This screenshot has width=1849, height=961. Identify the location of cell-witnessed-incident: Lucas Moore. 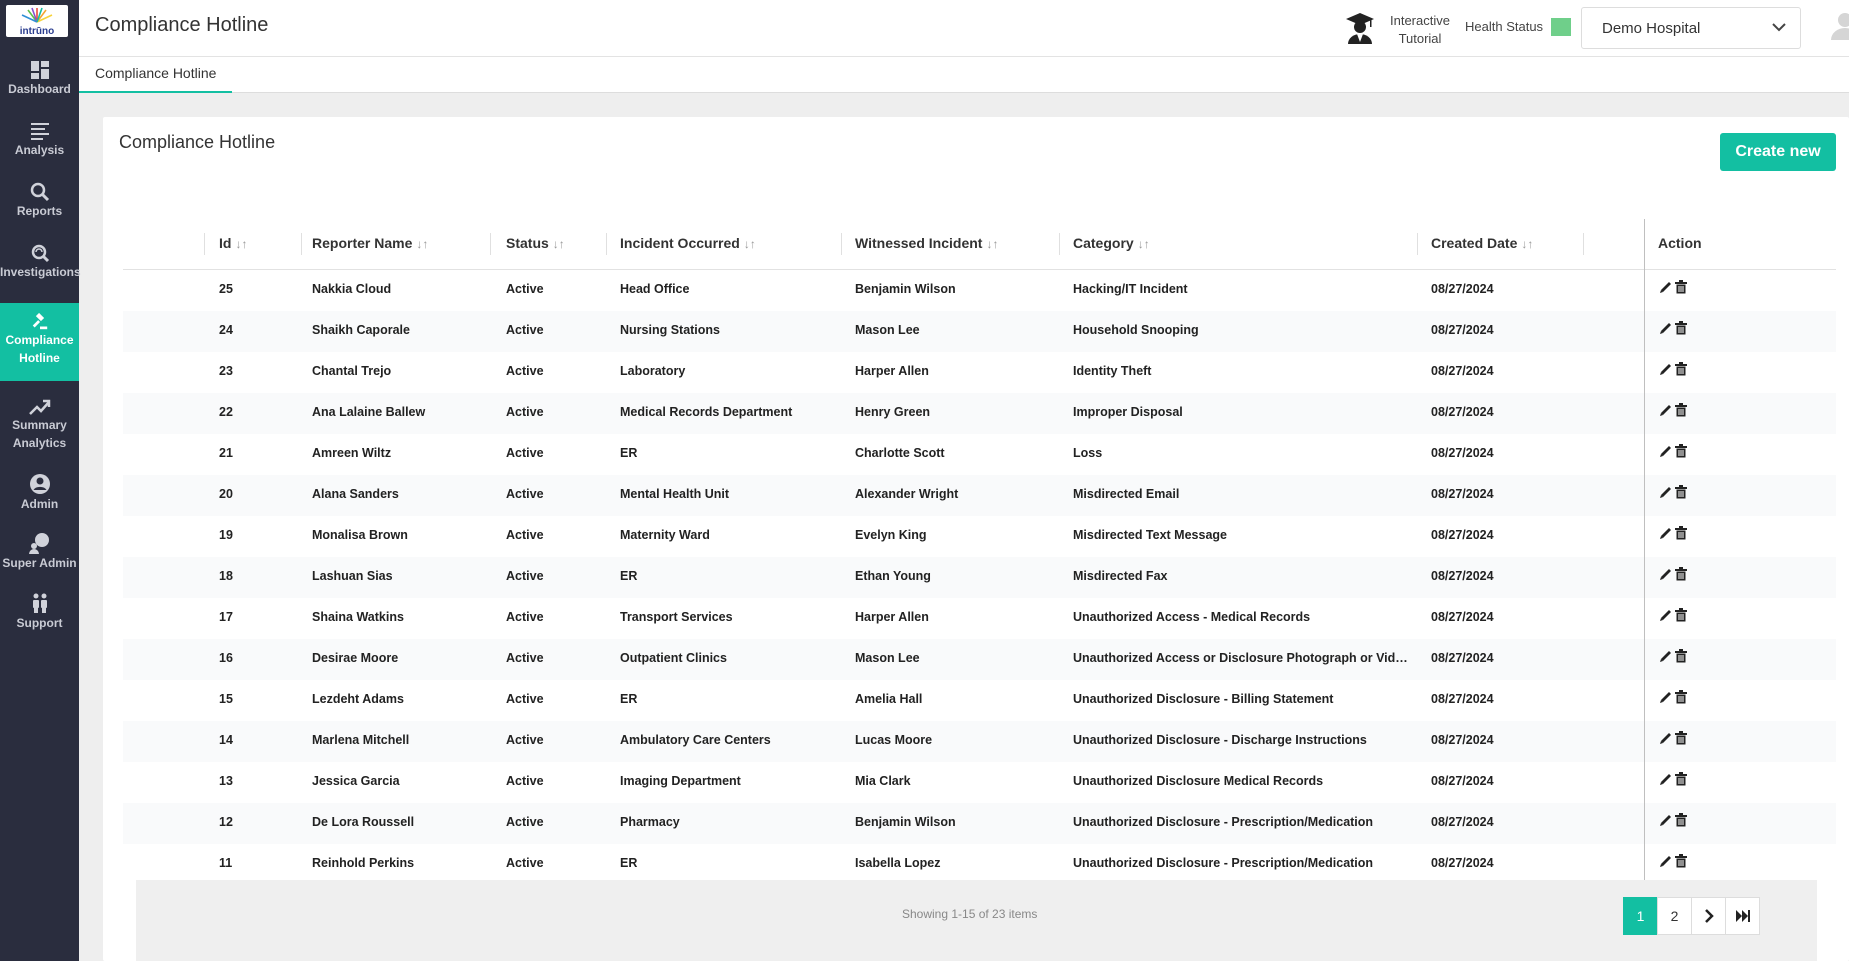
(894, 740).